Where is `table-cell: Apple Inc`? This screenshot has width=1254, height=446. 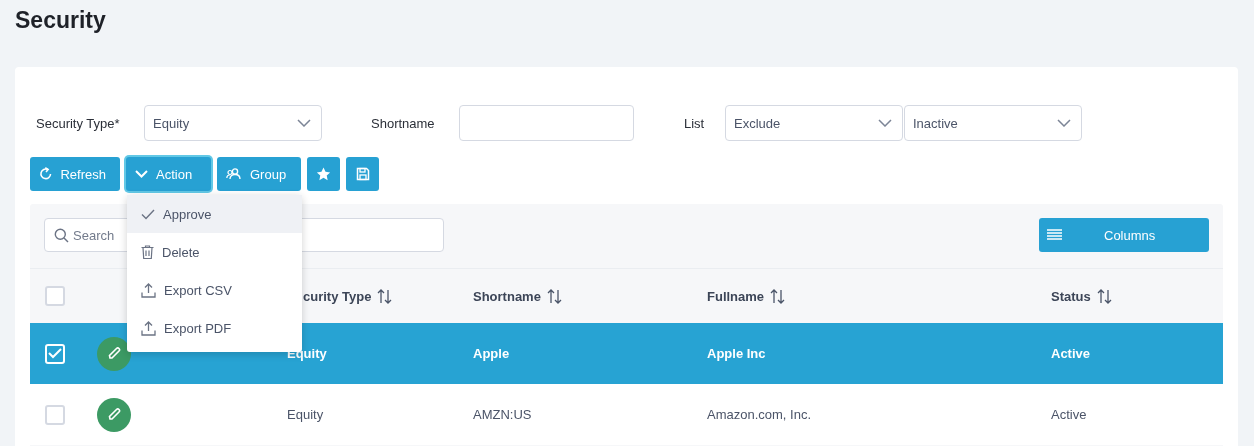
table-cell: Apple Inc is located at coordinates (736, 353).